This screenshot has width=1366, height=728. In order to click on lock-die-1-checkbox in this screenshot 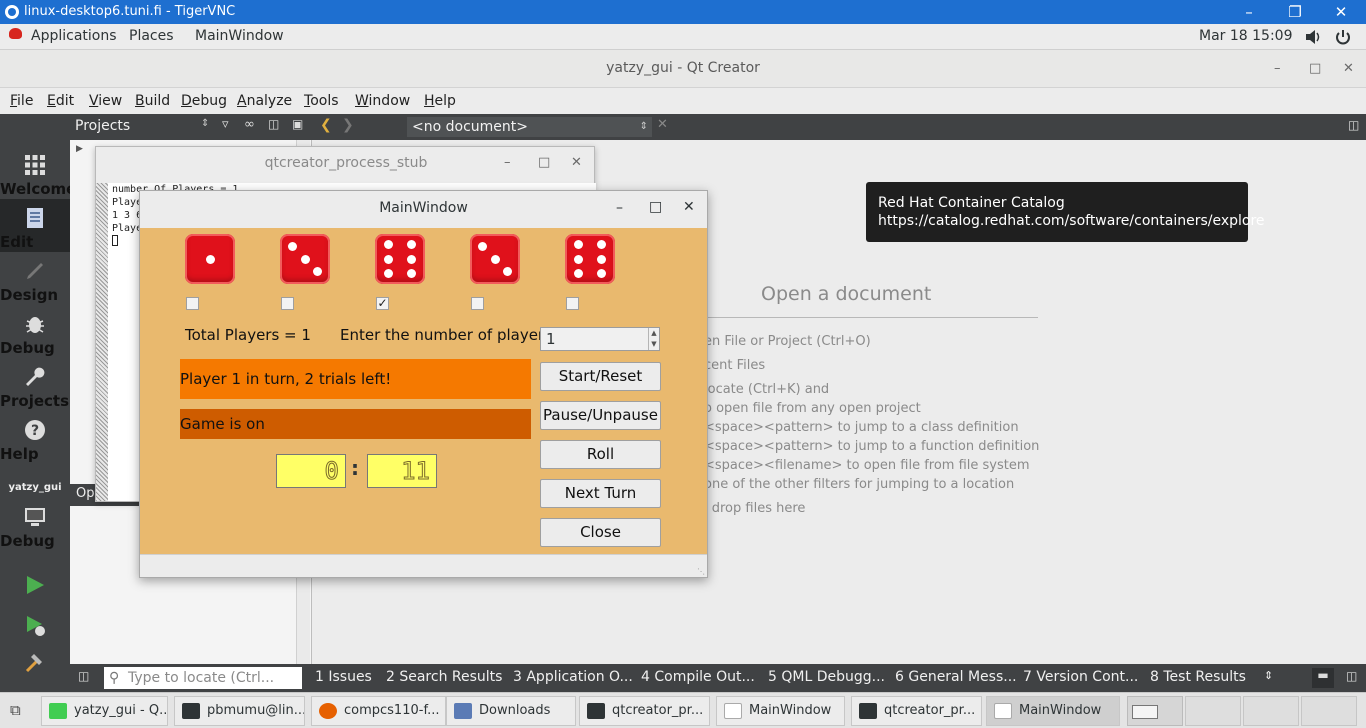, I will do `click(192, 303)`.